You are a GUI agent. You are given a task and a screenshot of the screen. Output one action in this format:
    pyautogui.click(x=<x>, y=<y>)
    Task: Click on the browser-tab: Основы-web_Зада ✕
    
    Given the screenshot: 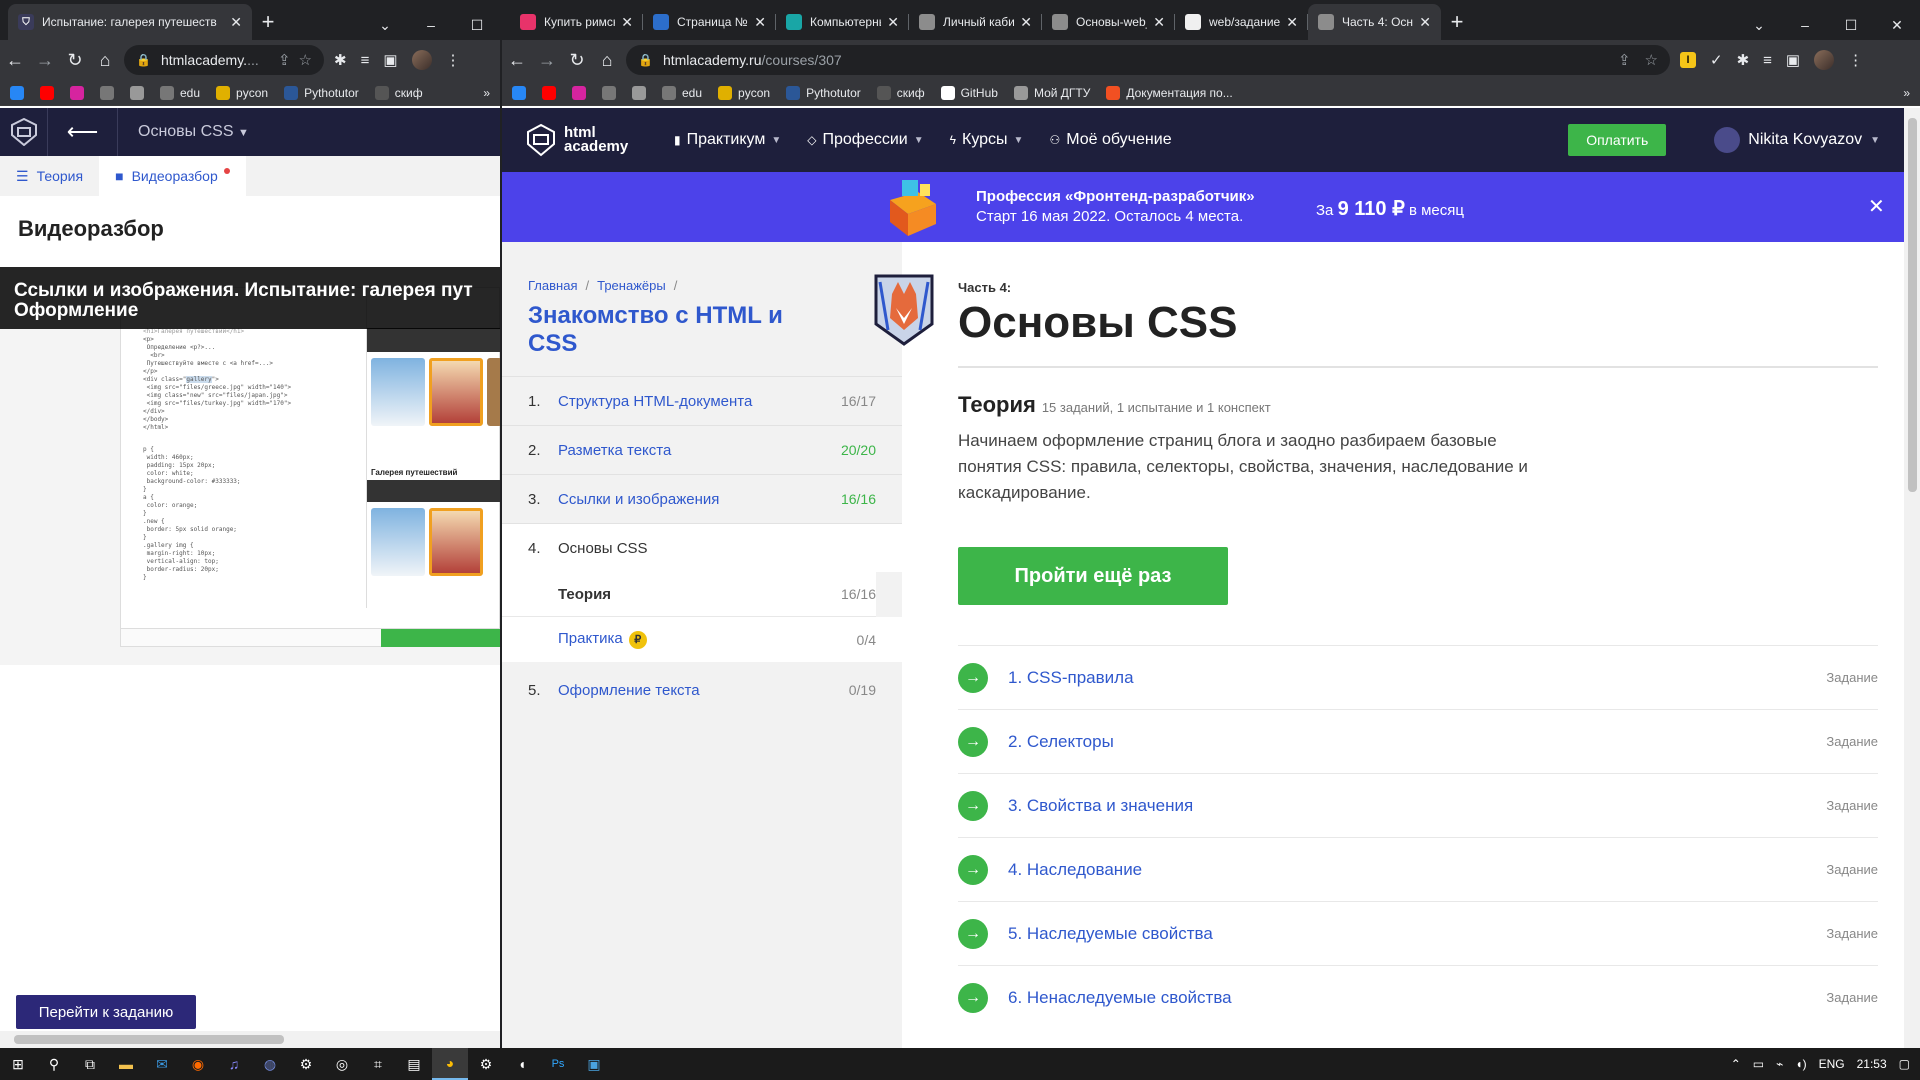 What is the action you would take?
    pyautogui.click(x=1108, y=22)
    